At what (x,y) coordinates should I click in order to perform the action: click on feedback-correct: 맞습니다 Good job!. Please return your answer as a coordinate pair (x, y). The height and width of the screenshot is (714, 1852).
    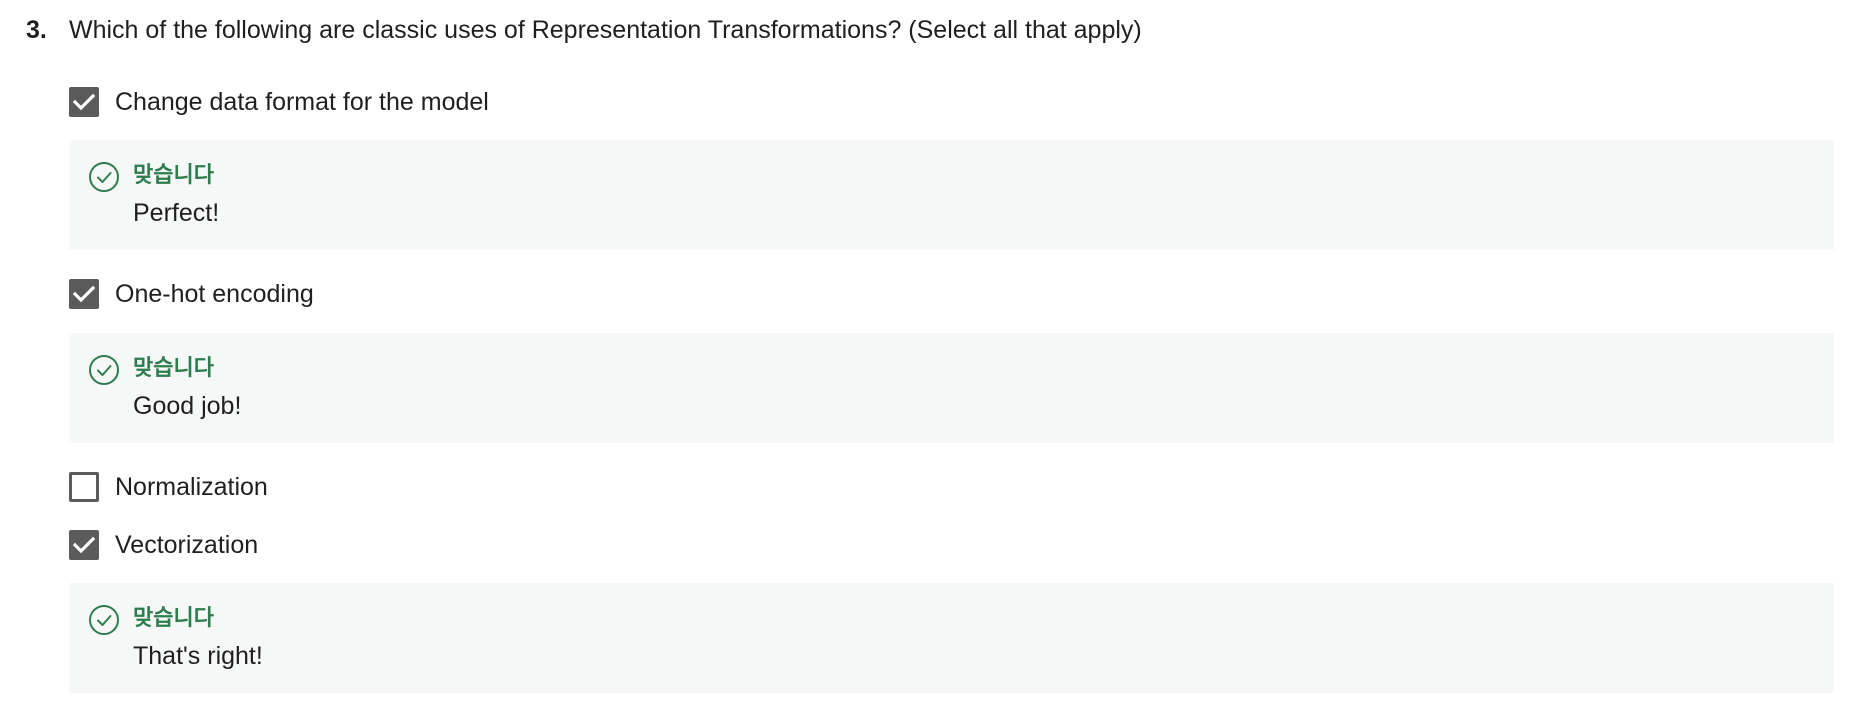
    Looking at the image, I should click on (951, 388).